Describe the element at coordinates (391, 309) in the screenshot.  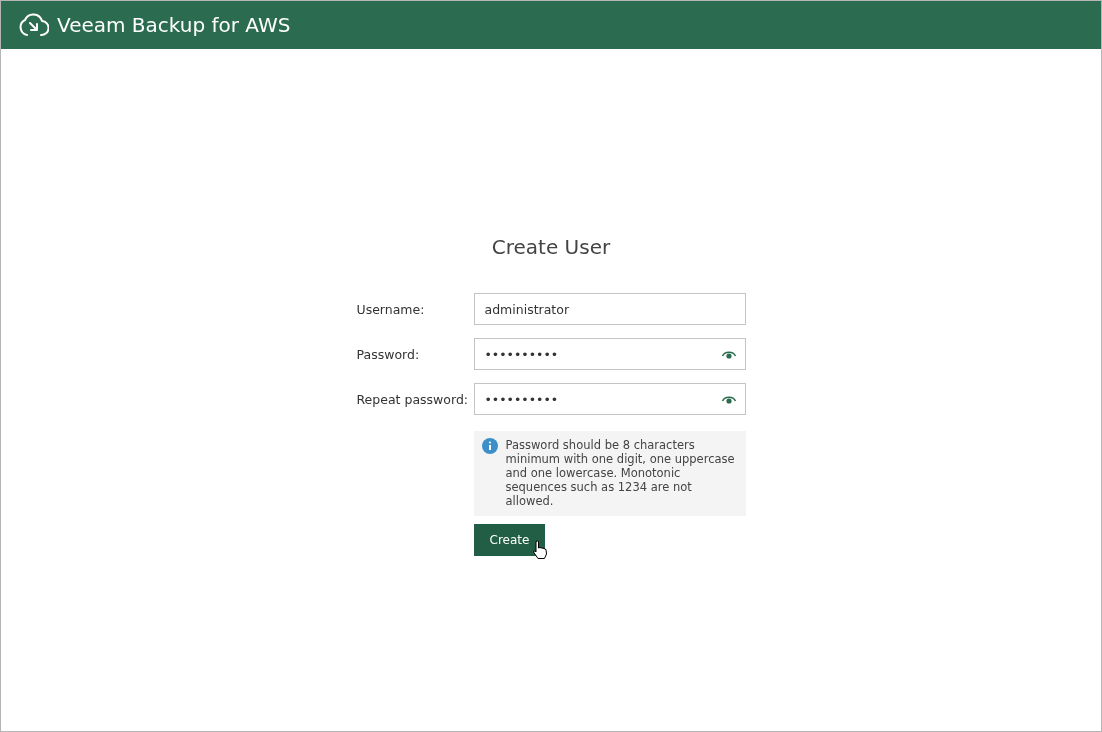
I see `field-label: Username:` at that location.